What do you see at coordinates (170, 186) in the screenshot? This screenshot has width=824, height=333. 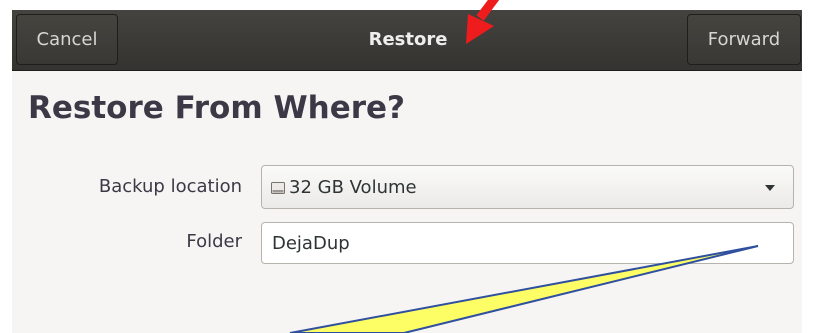 I see `backup-location-label: Backup location` at bounding box center [170, 186].